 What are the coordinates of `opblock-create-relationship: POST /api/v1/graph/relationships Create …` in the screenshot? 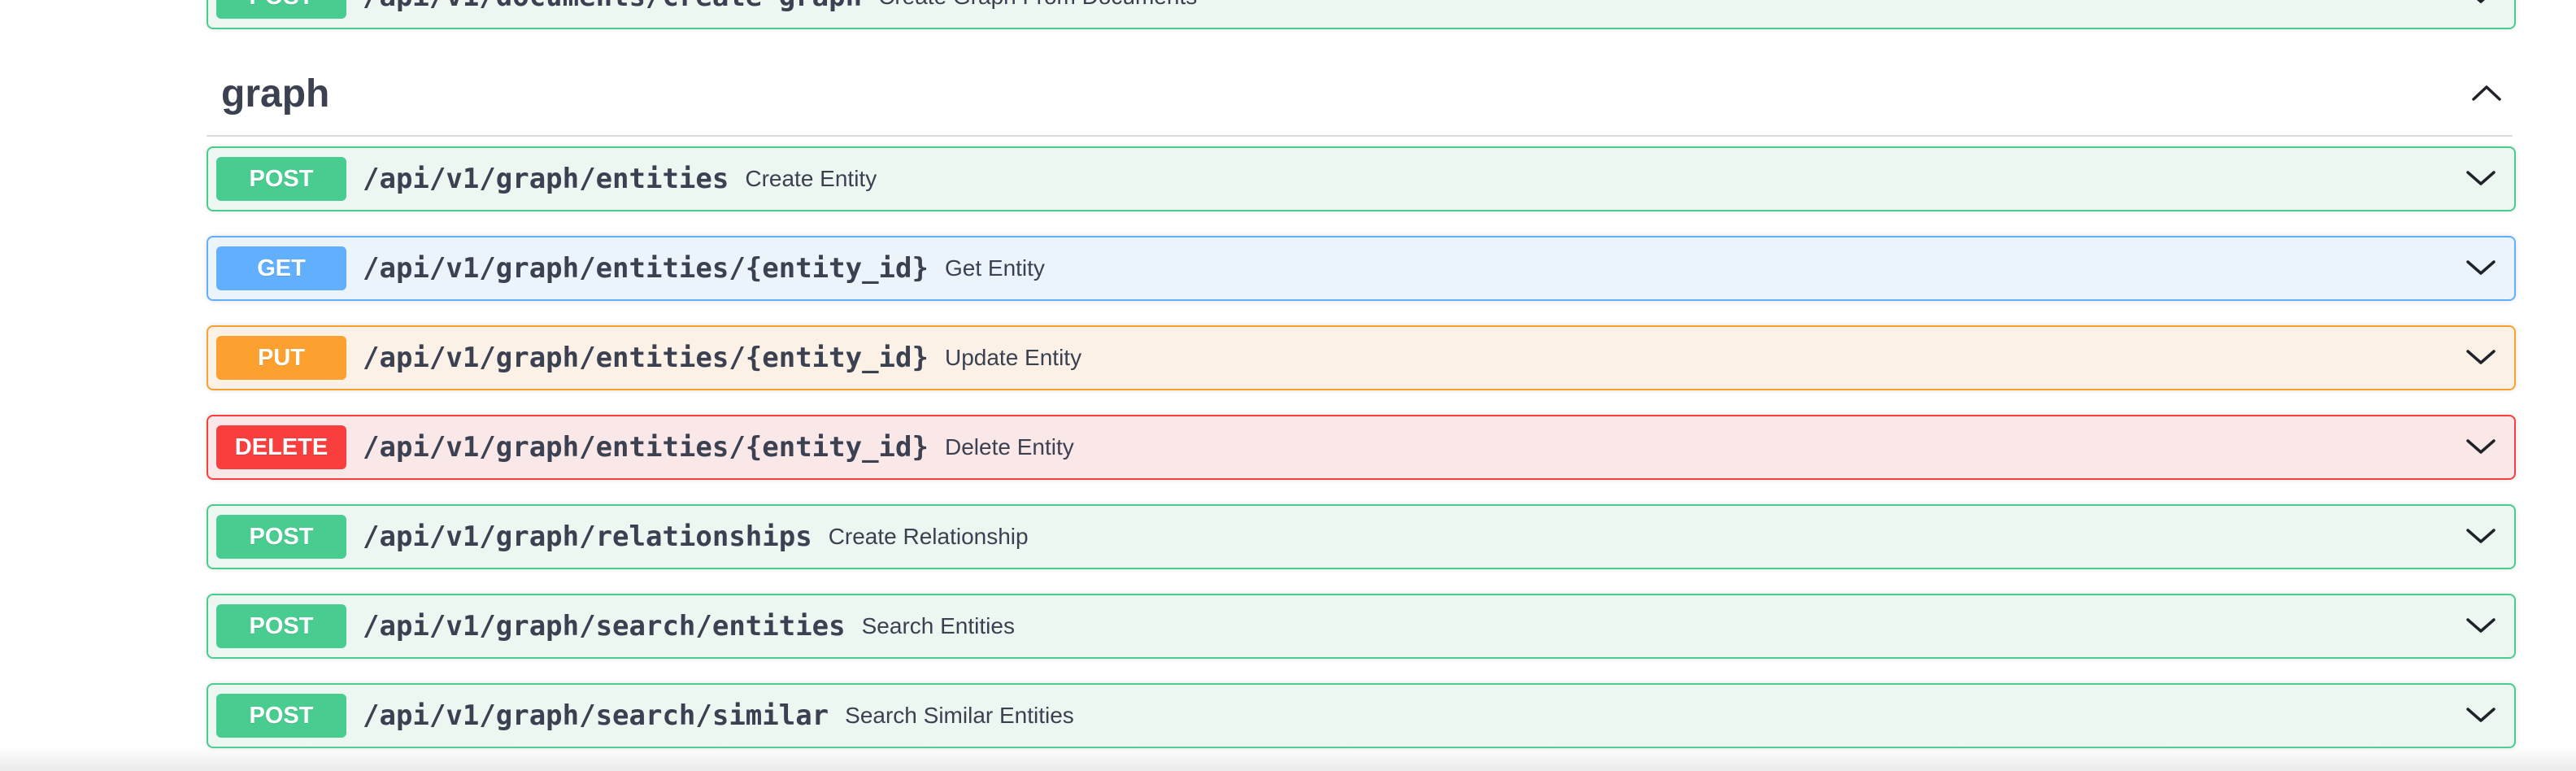 It's located at (1362, 536).